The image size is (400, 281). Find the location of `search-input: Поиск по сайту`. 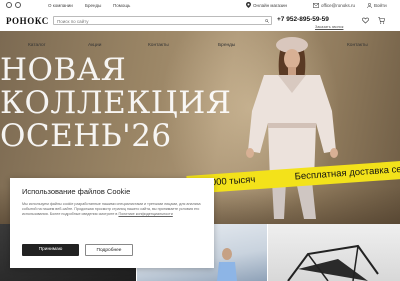

search-input: Поиск по сайту is located at coordinates (162, 20).